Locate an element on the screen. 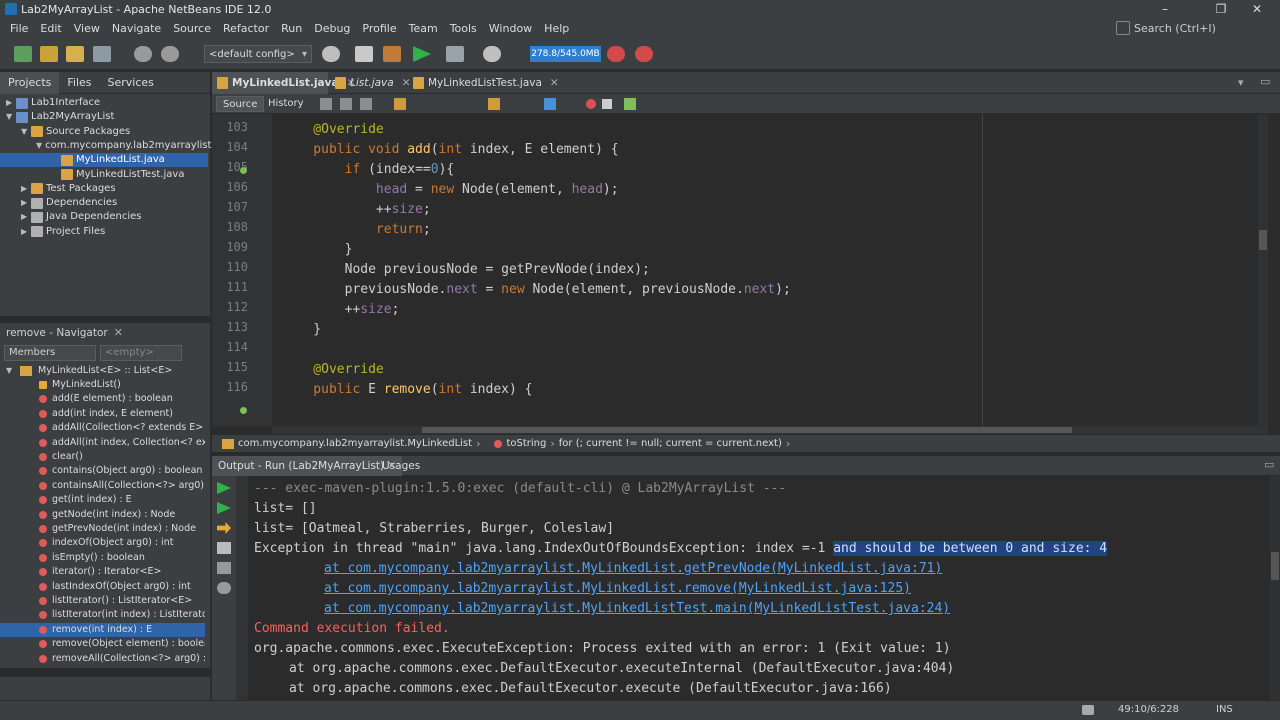  navigator-member: remove(Object element) : boolean is located at coordinates (102, 644).